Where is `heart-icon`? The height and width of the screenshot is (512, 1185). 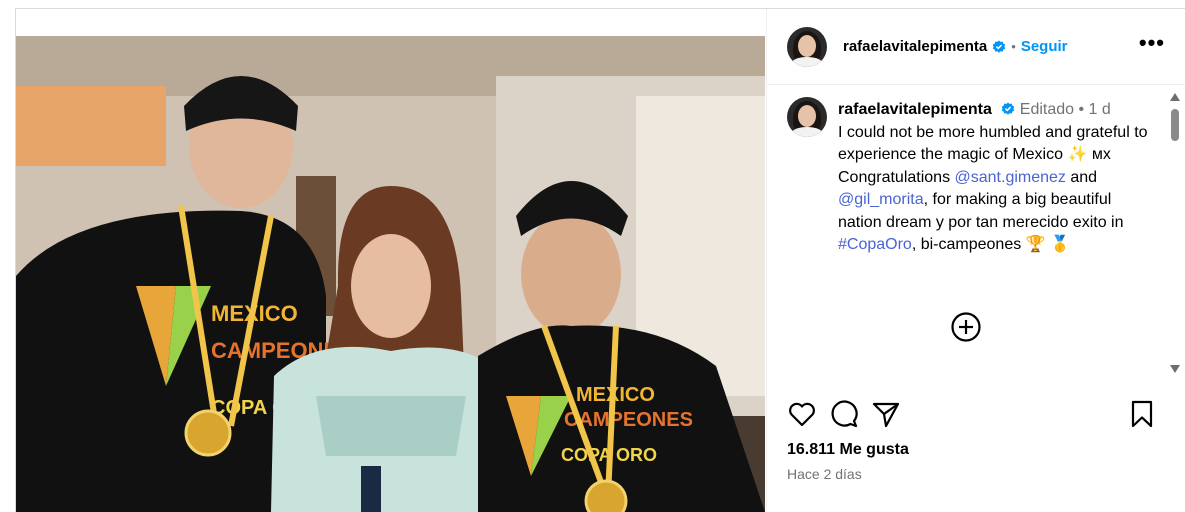
heart-icon is located at coordinates (802, 414).